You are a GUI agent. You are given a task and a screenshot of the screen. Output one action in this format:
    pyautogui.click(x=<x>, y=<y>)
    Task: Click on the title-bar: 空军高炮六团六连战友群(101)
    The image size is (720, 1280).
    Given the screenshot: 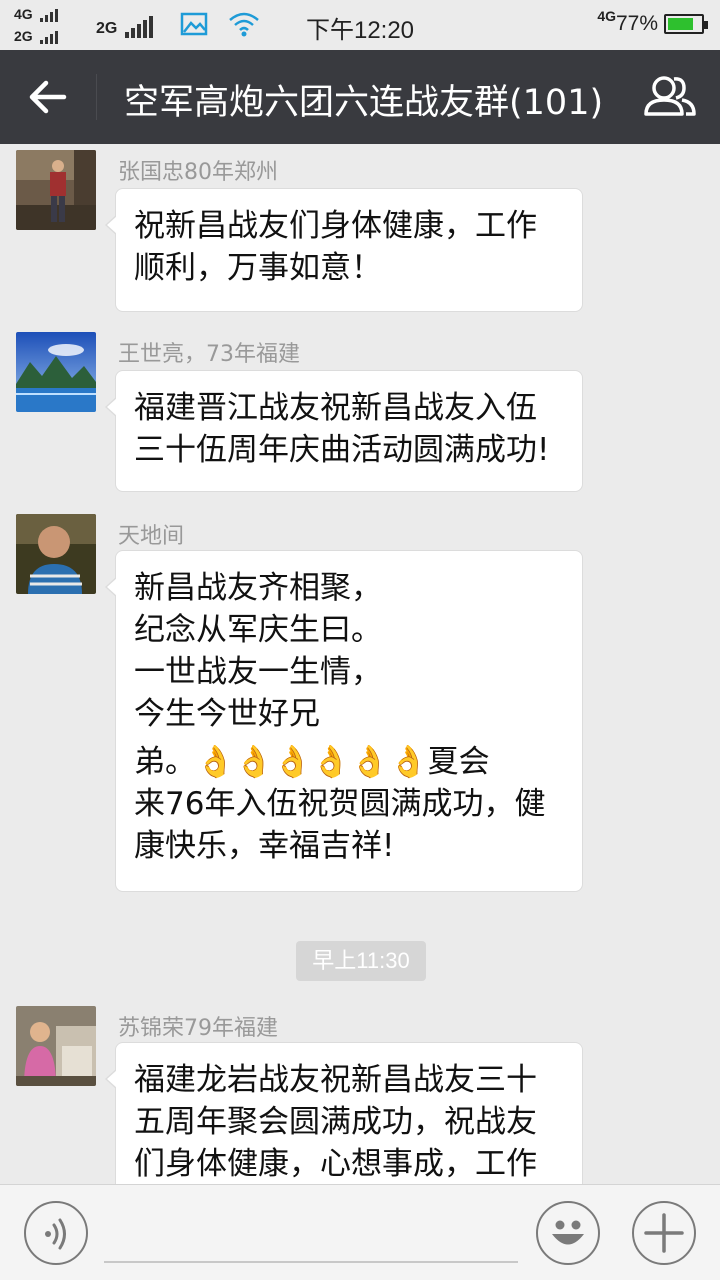 What is the action you would take?
    pyautogui.click(x=360, y=97)
    